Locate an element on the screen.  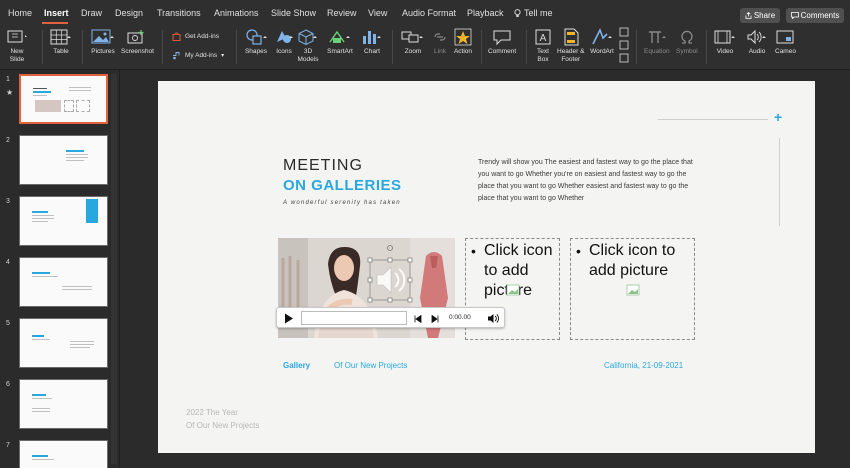
symbol-button: Symbol is located at coordinates (687, 42).